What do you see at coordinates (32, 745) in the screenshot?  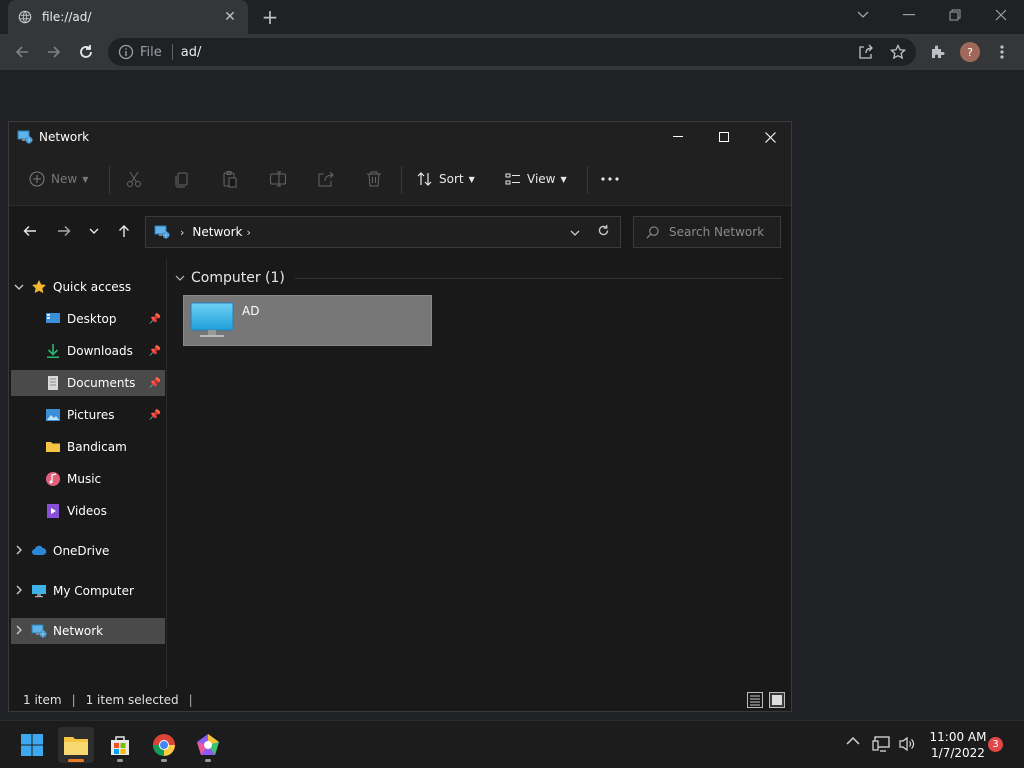 I see `start-button` at bounding box center [32, 745].